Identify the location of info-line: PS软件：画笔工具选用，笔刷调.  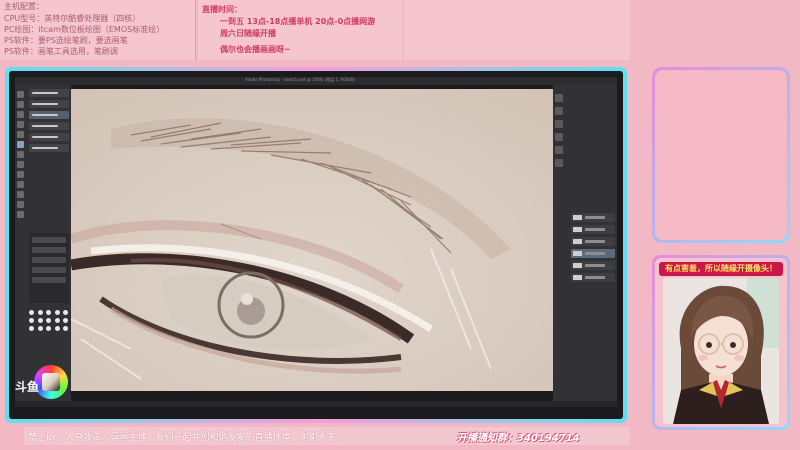
(61, 51).